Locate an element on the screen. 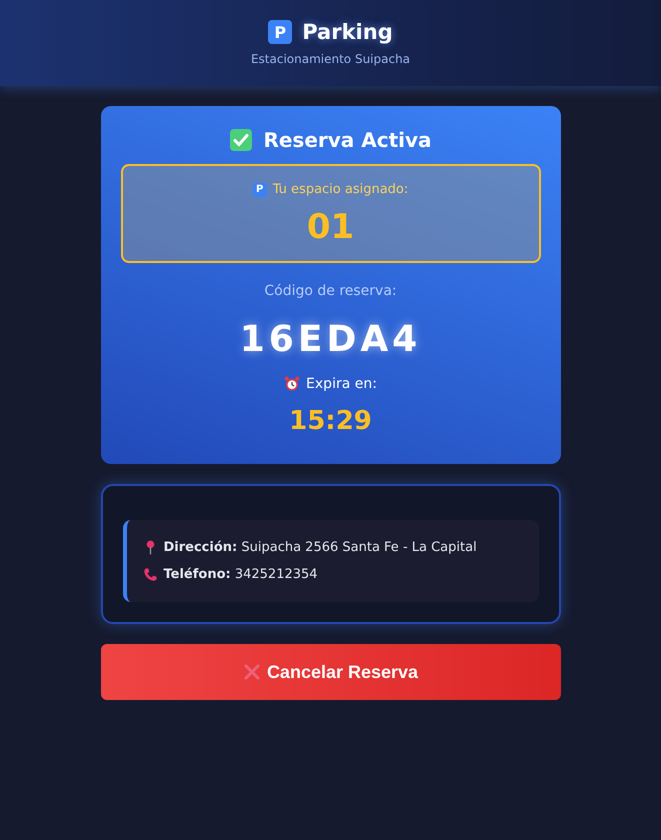 This screenshot has width=661, height=840. card-title: Reserva Activa is located at coordinates (347, 140).